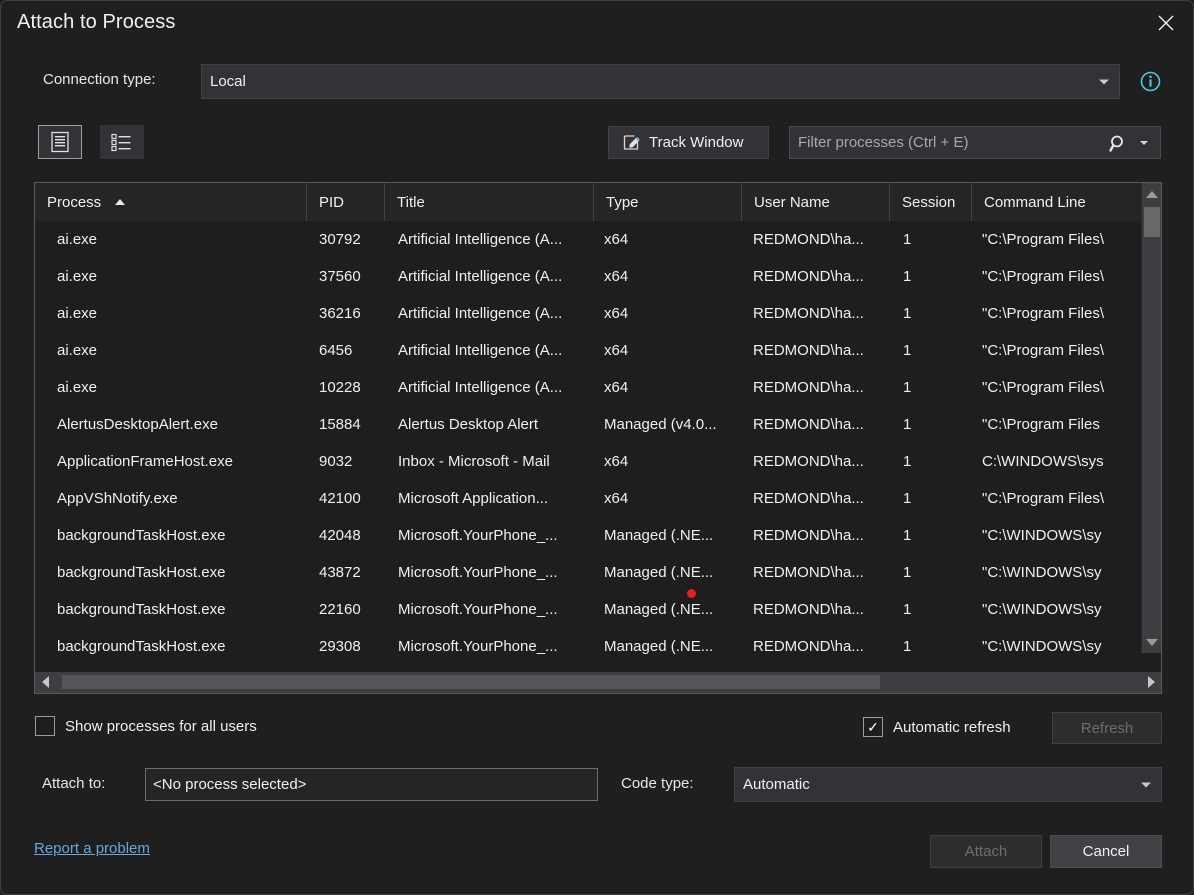 This screenshot has height=895, width=1194. Describe the element at coordinates (146, 726) in the screenshot. I see `show-all-users-checkbox: Show processes for all users` at that location.